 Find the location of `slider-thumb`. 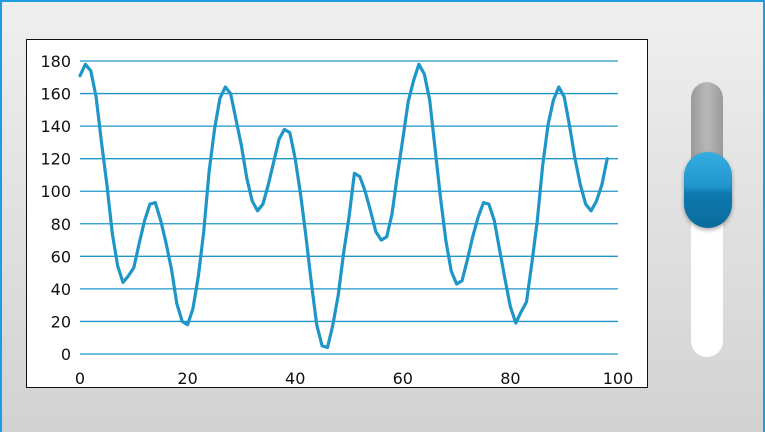

slider-thumb is located at coordinates (708, 189).